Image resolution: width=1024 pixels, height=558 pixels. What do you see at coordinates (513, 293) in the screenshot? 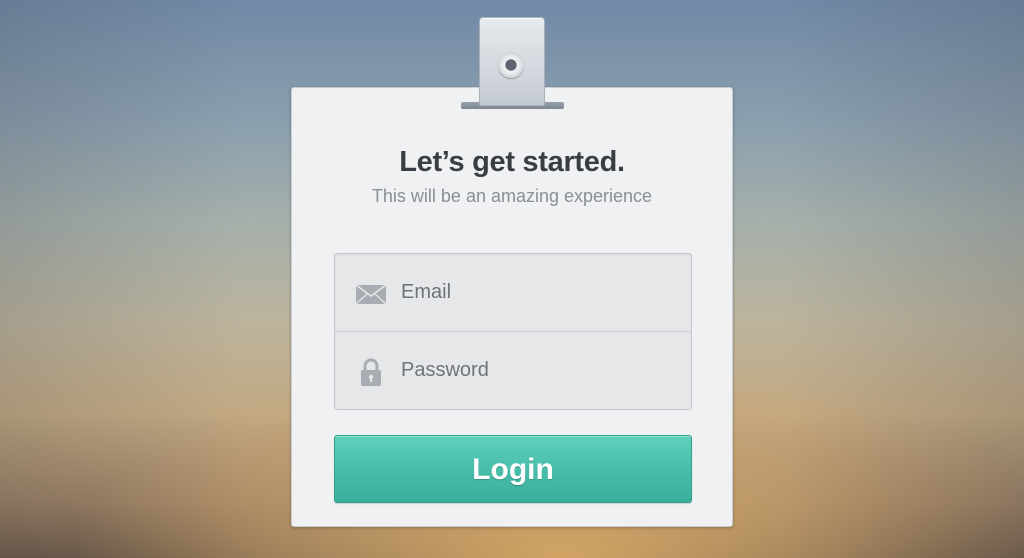
I see `email-field: Email` at bounding box center [513, 293].